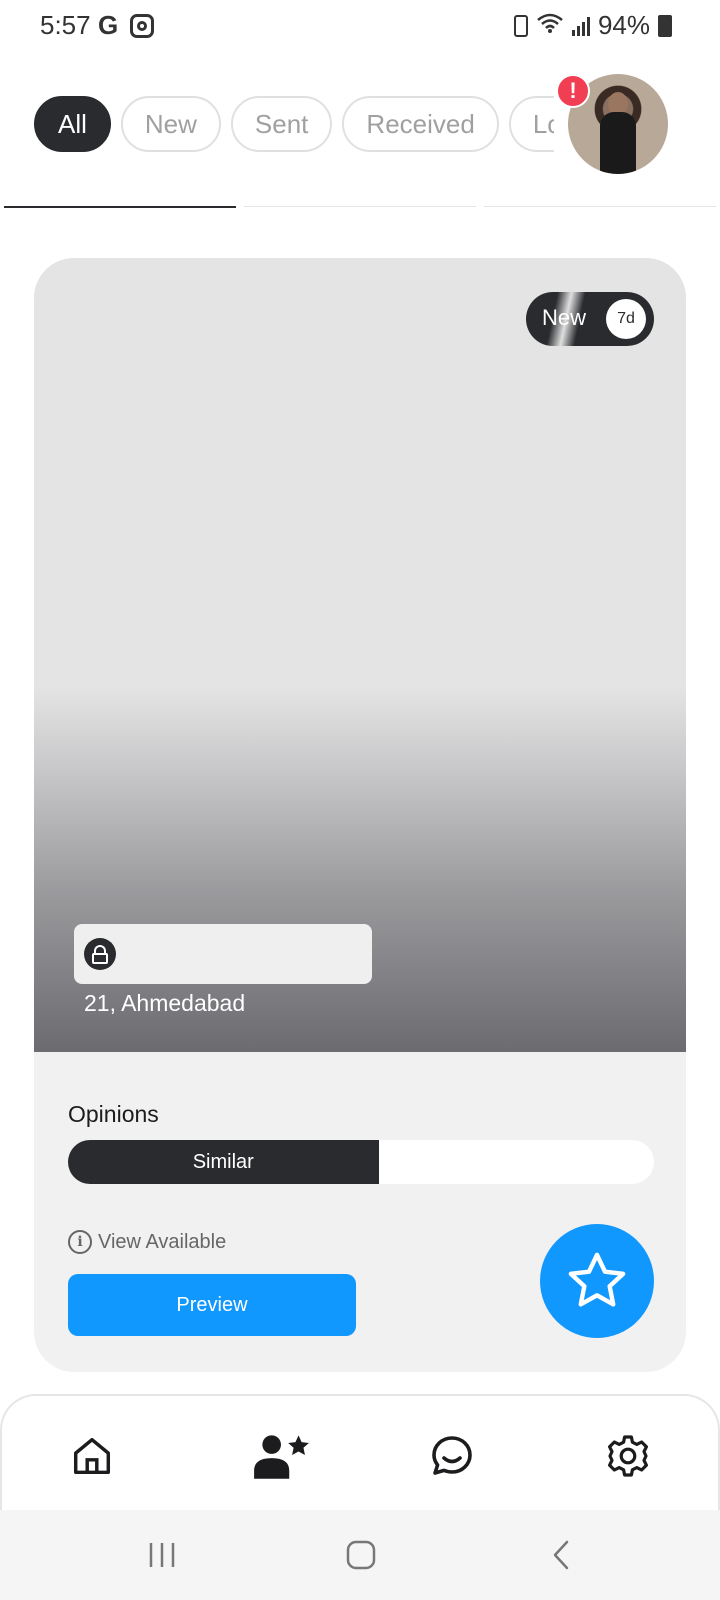 Image resolution: width=720 pixels, height=1600 pixels. I want to click on nav-favorites, so click(282, 1456).